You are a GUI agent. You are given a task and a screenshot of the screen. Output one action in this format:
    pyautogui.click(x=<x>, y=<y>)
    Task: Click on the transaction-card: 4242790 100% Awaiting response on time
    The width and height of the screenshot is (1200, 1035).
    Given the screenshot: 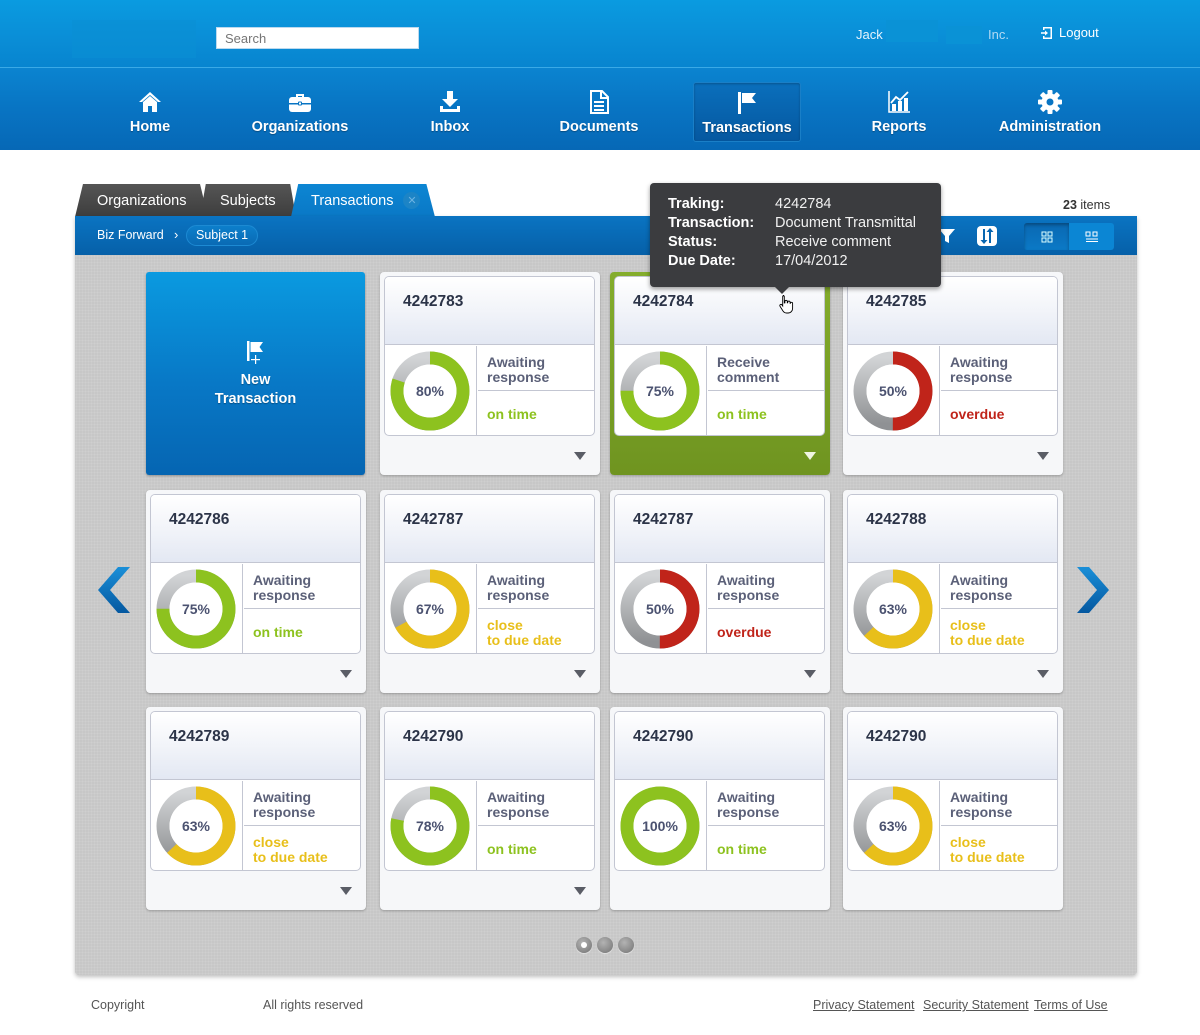 What is the action you would take?
    pyautogui.click(x=720, y=808)
    